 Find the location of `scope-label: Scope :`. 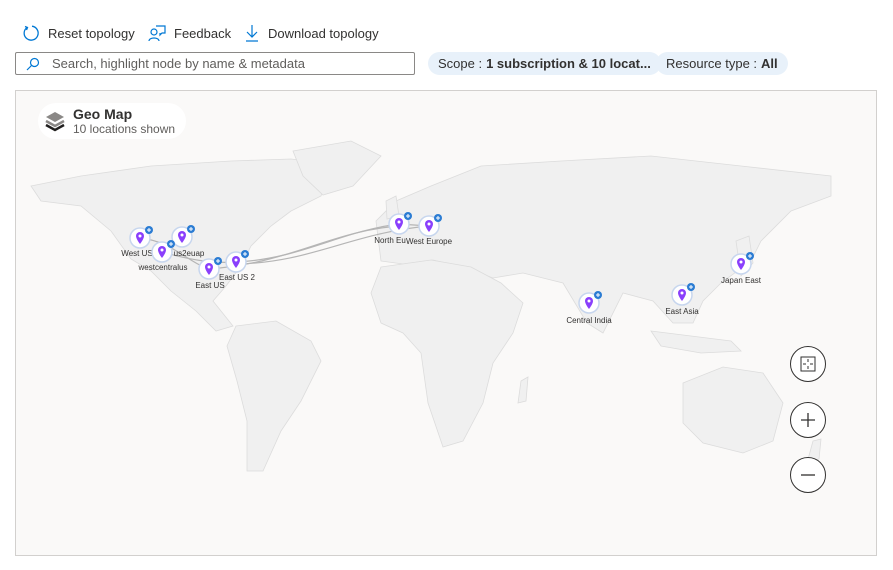

scope-label: Scope : is located at coordinates (460, 63).